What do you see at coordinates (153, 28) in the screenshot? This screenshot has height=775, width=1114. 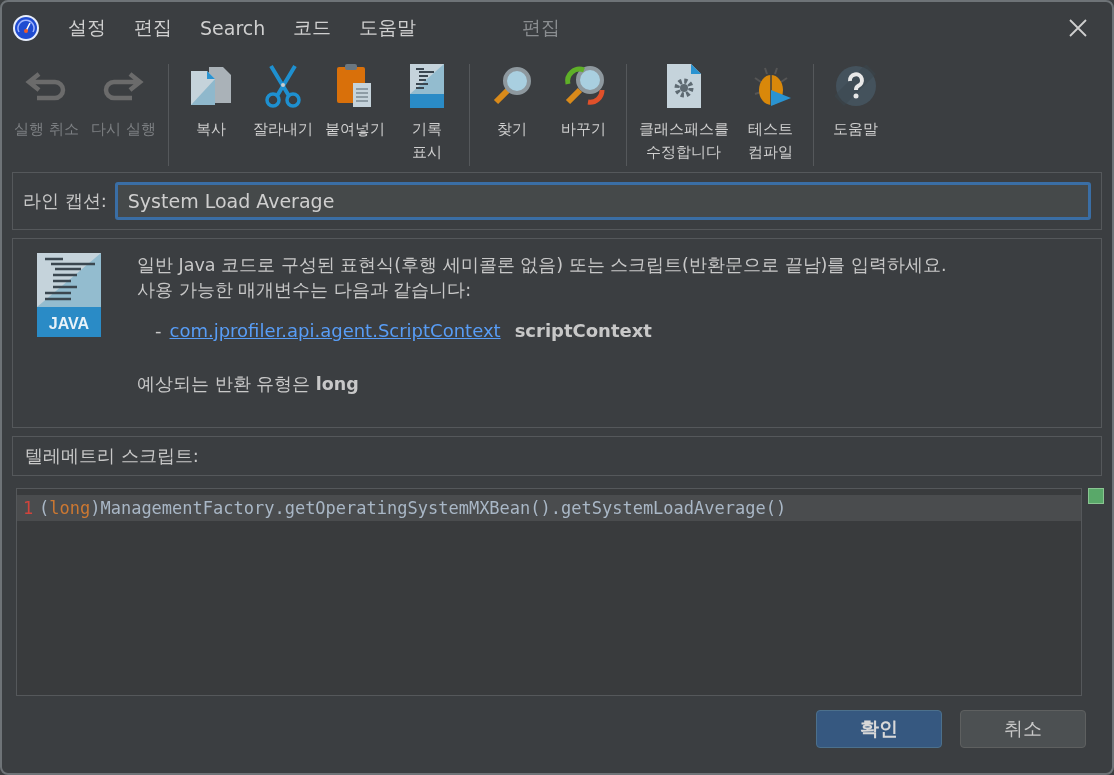 I see `menu-item: 편집` at bounding box center [153, 28].